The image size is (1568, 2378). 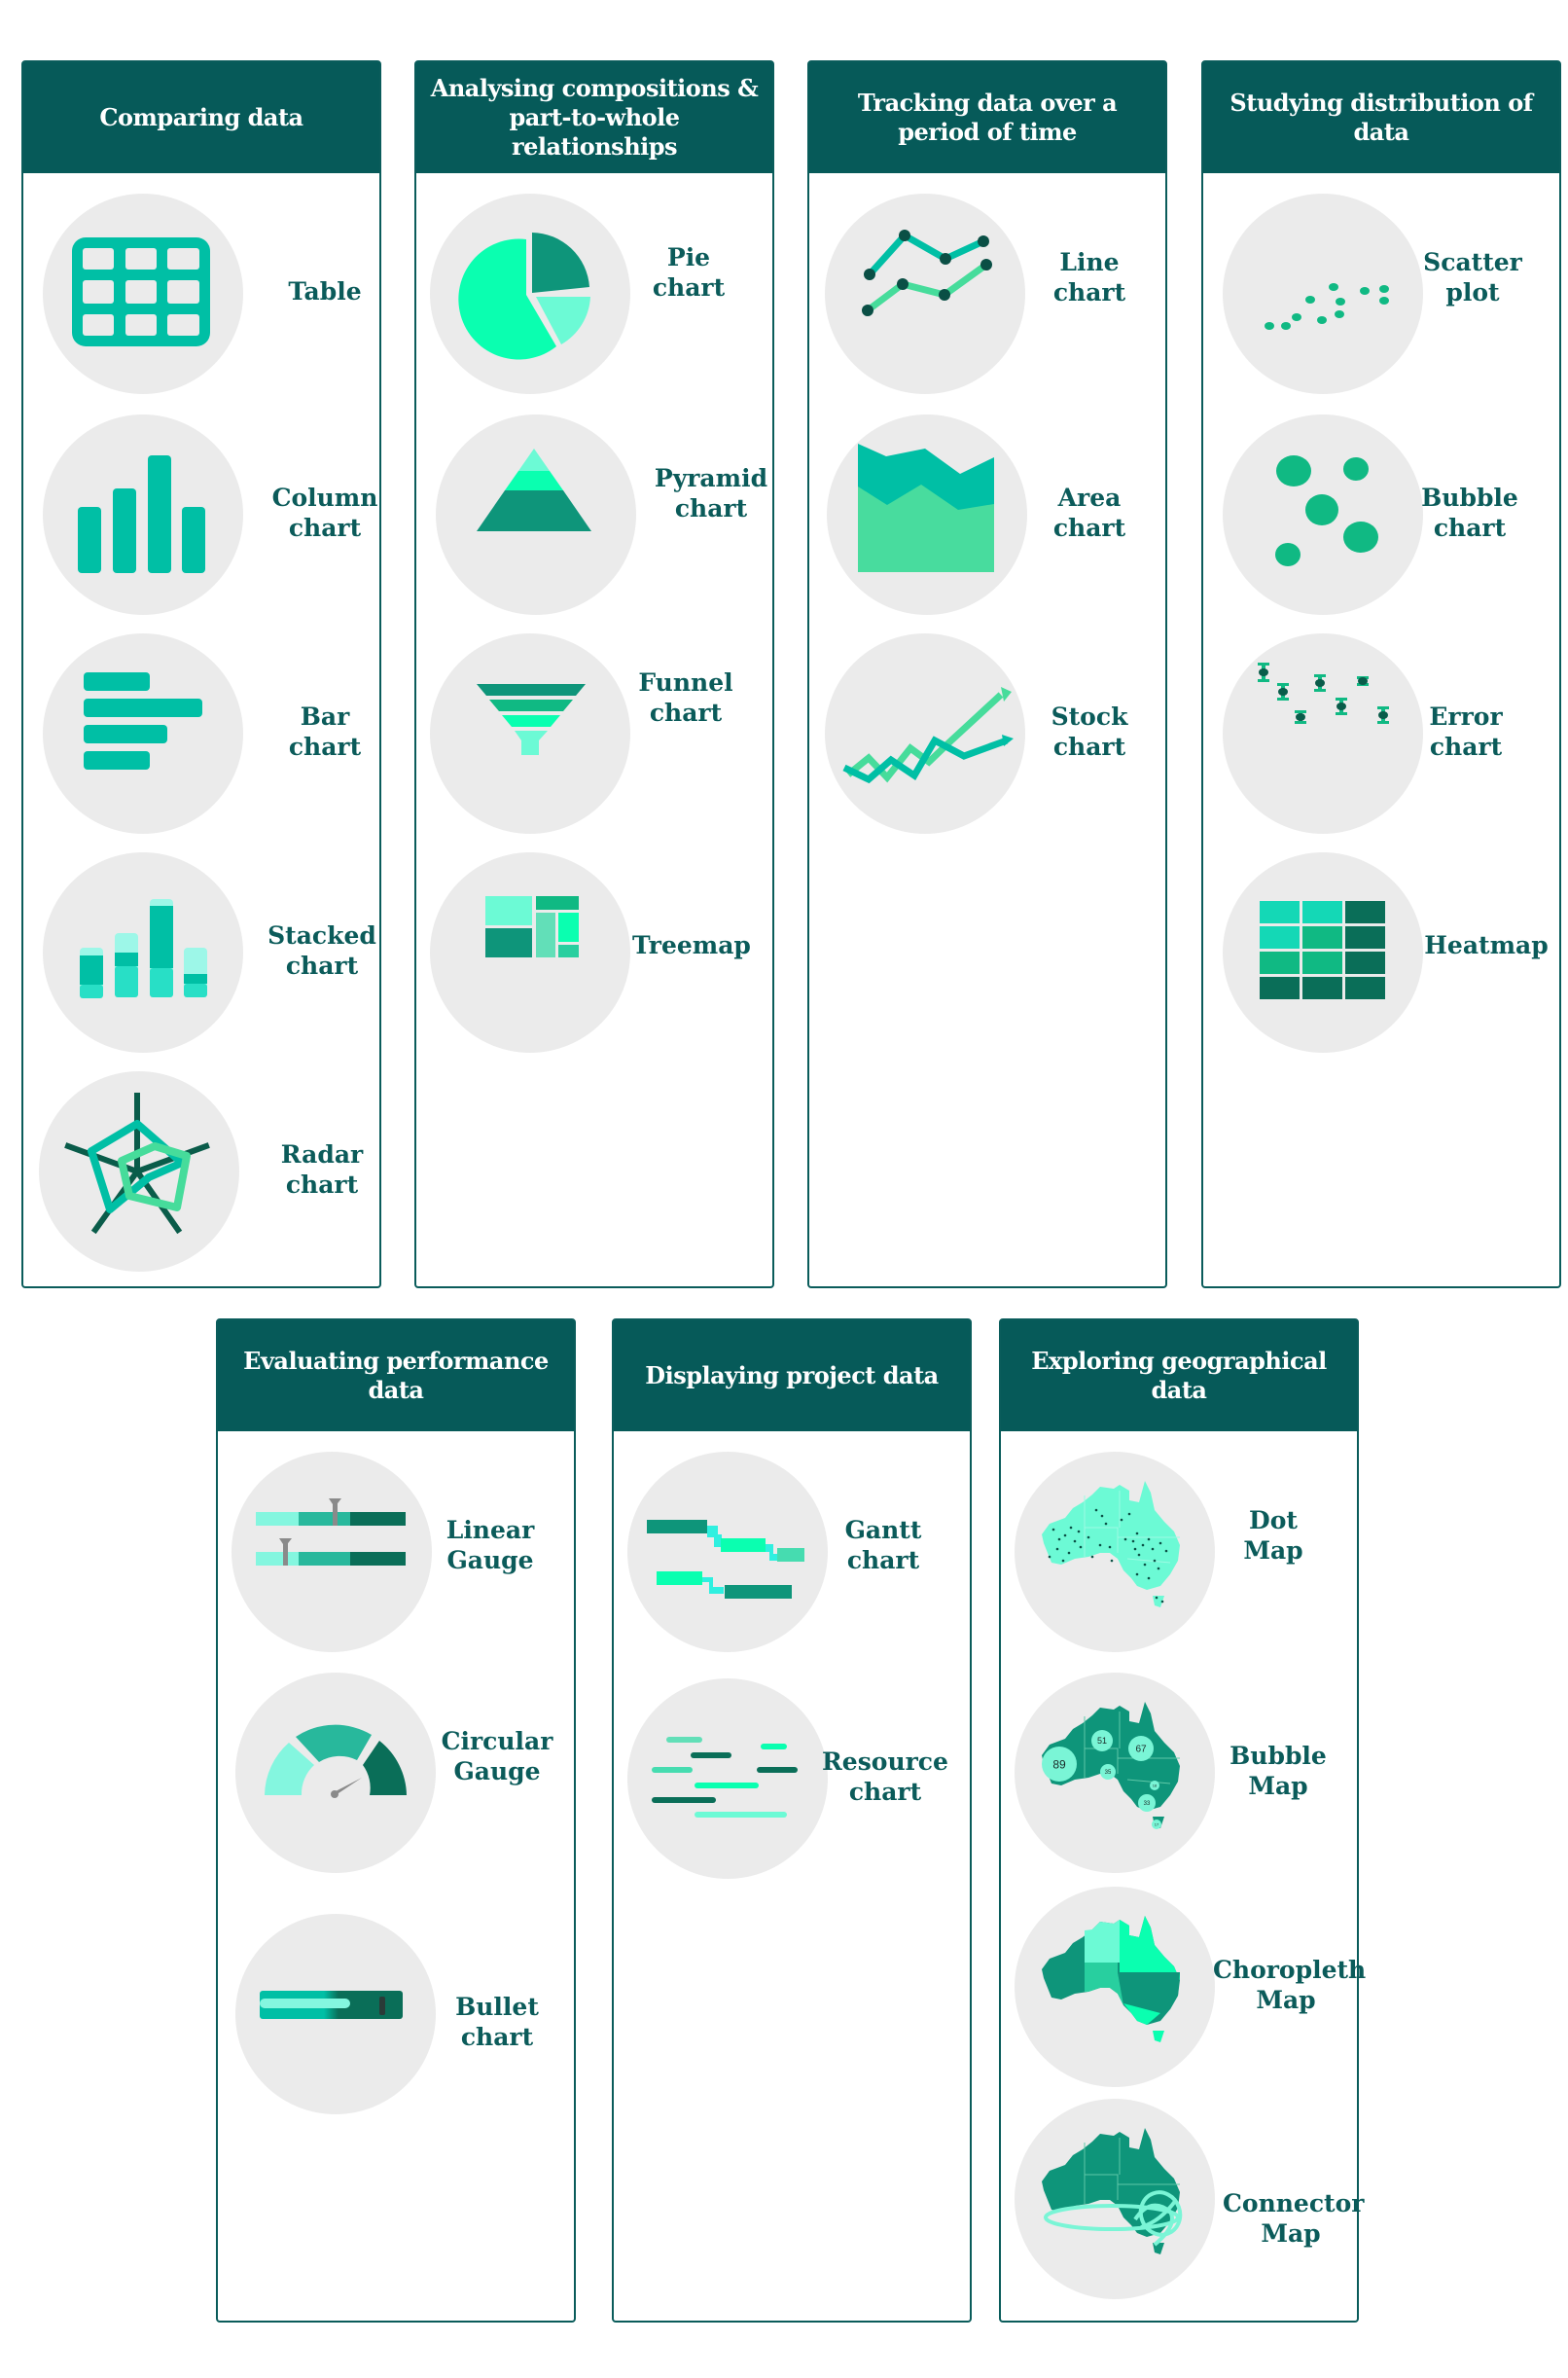 I want to click on item-label: Pie chart, so click(x=689, y=272).